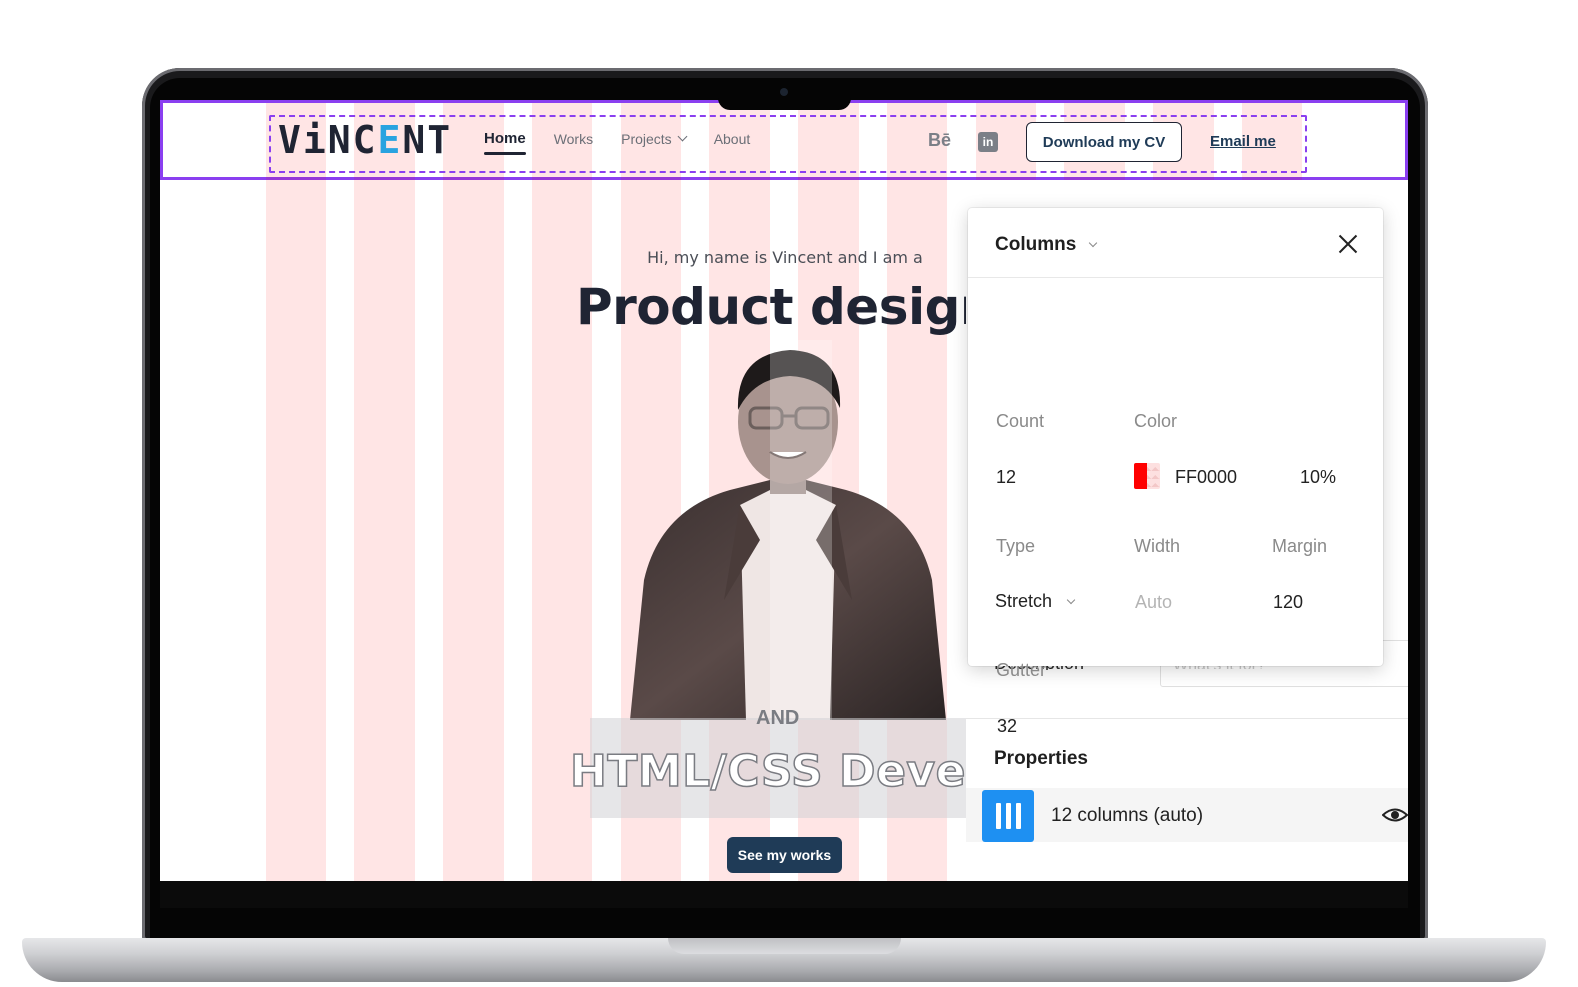 This screenshot has height=987, width=1578. I want to click on properties-heading: Properties, so click(1041, 758).